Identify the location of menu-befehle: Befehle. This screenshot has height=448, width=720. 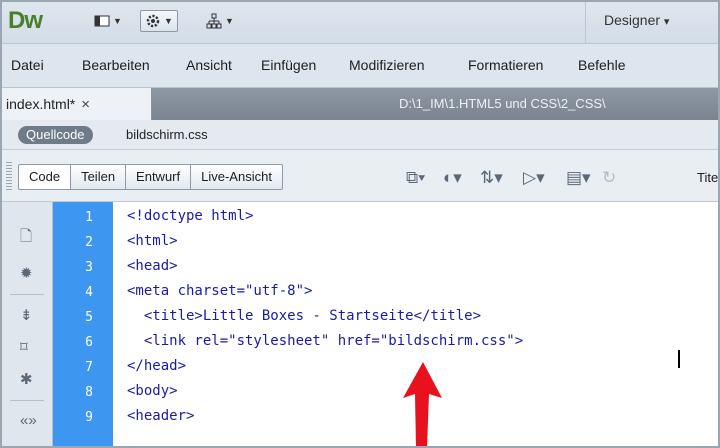
(601, 65).